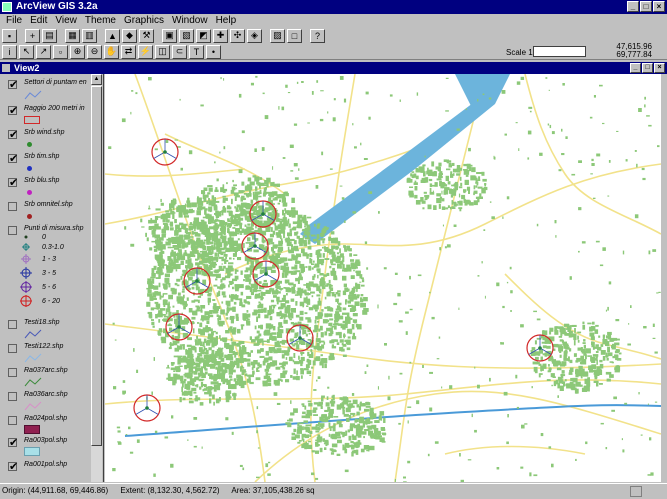 This screenshot has height=499, width=667. Describe the element at coordinates (96, 266) in the screenshot. I see `toc-scroll-thumb` at that location.